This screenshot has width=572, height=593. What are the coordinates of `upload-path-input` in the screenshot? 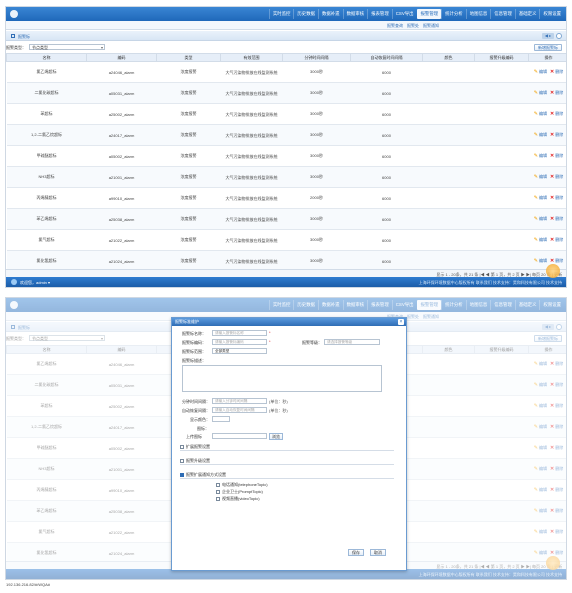 It's located at (239, 436).